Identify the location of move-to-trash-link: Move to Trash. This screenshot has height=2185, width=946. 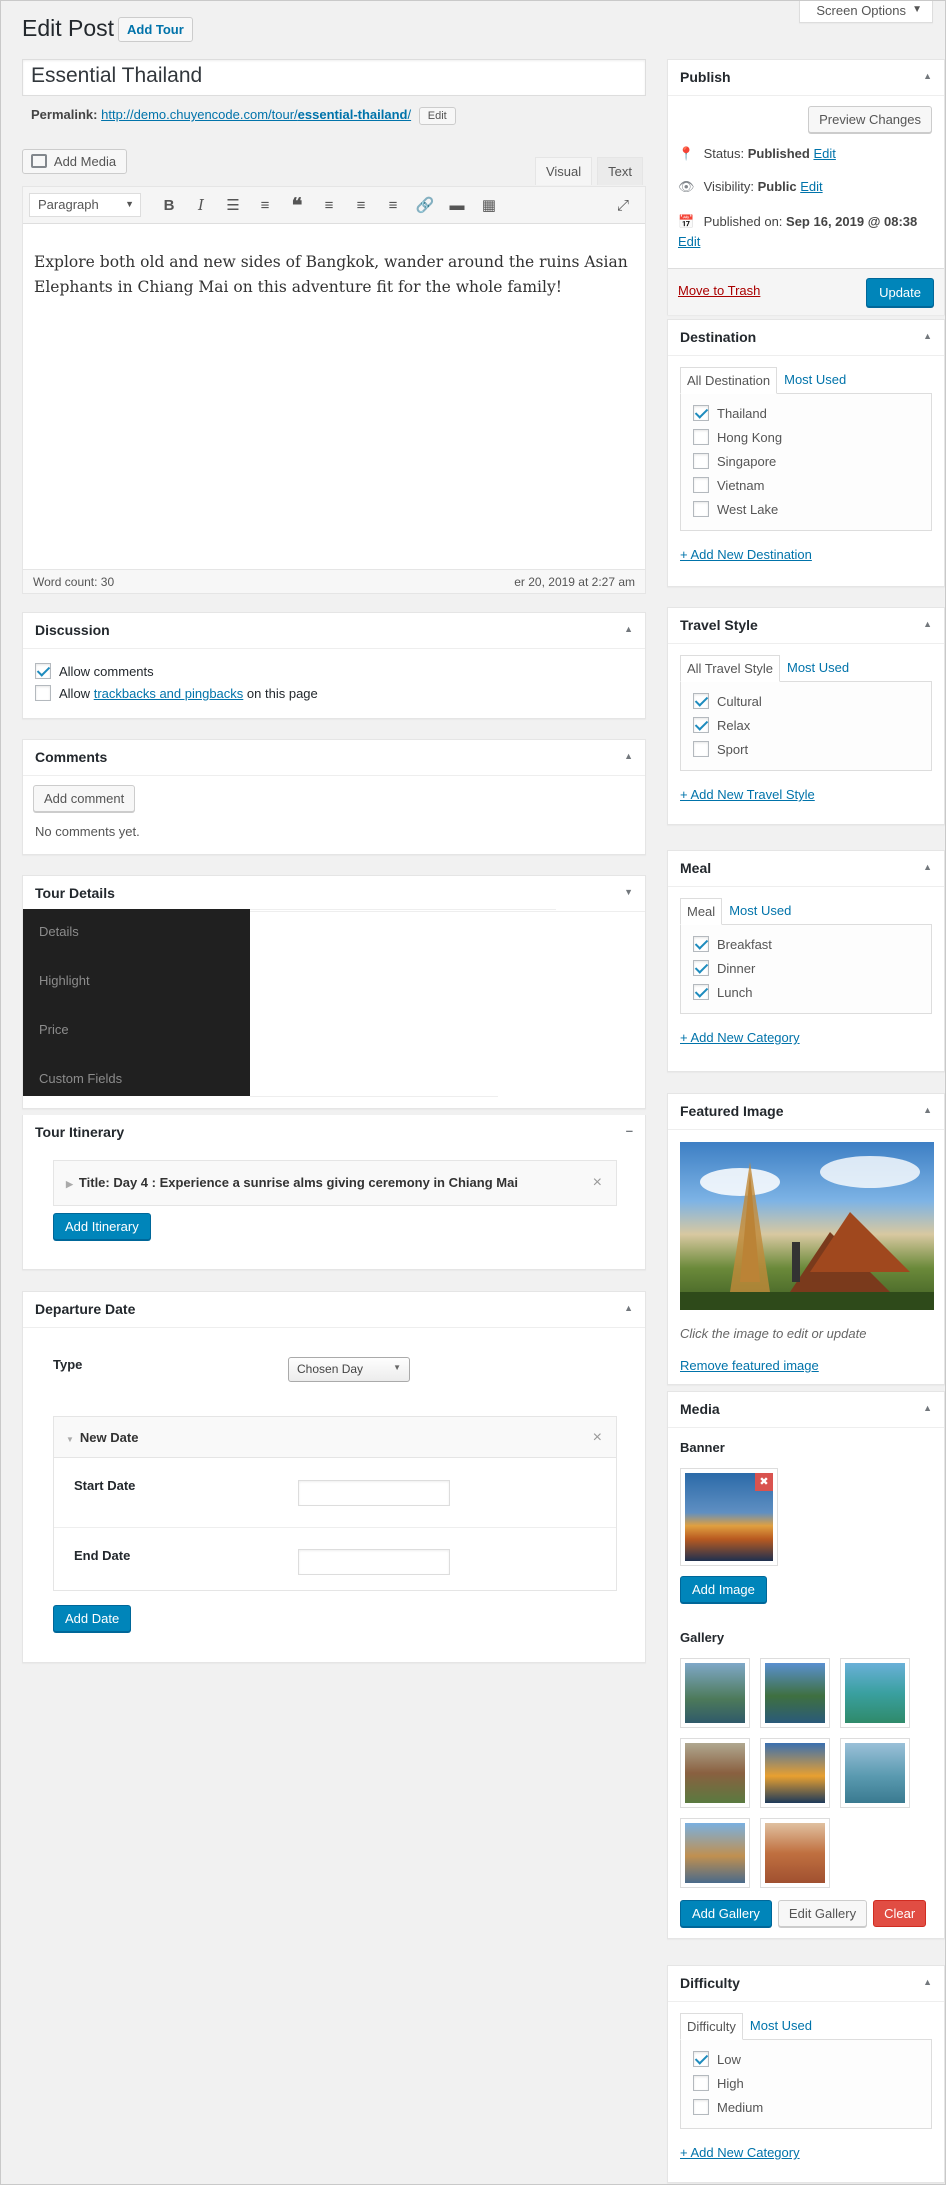
(719, 290).